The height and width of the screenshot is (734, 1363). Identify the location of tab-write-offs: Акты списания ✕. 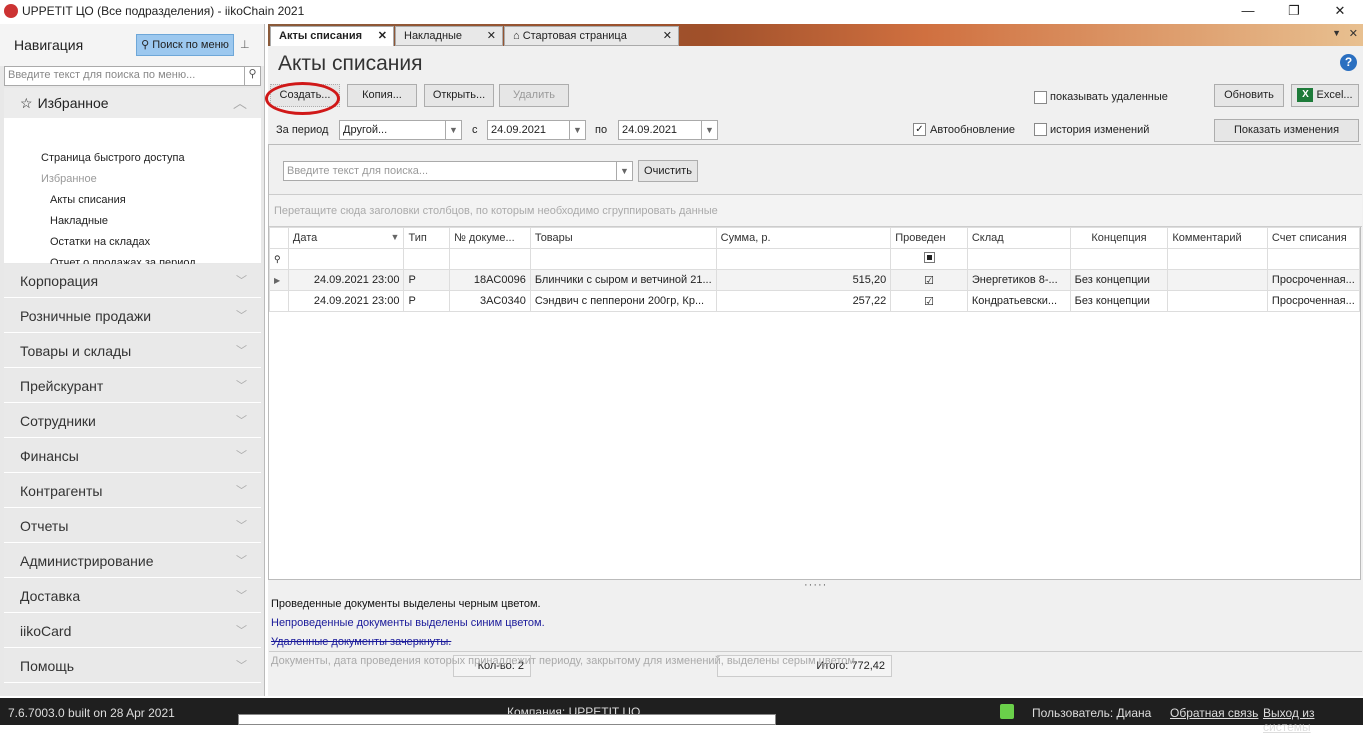
(332, 36).